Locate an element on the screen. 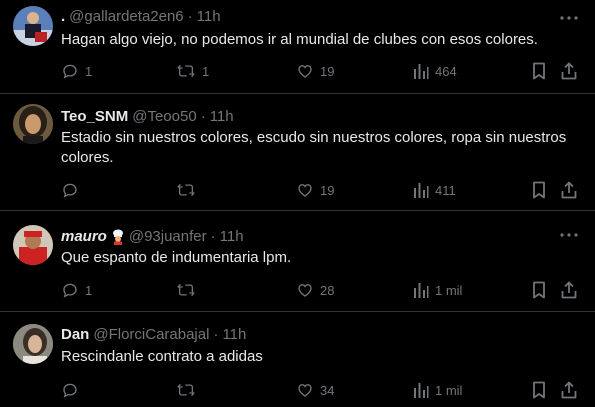  action-bar: 34 1 mil is located at coordinates (297, 390).